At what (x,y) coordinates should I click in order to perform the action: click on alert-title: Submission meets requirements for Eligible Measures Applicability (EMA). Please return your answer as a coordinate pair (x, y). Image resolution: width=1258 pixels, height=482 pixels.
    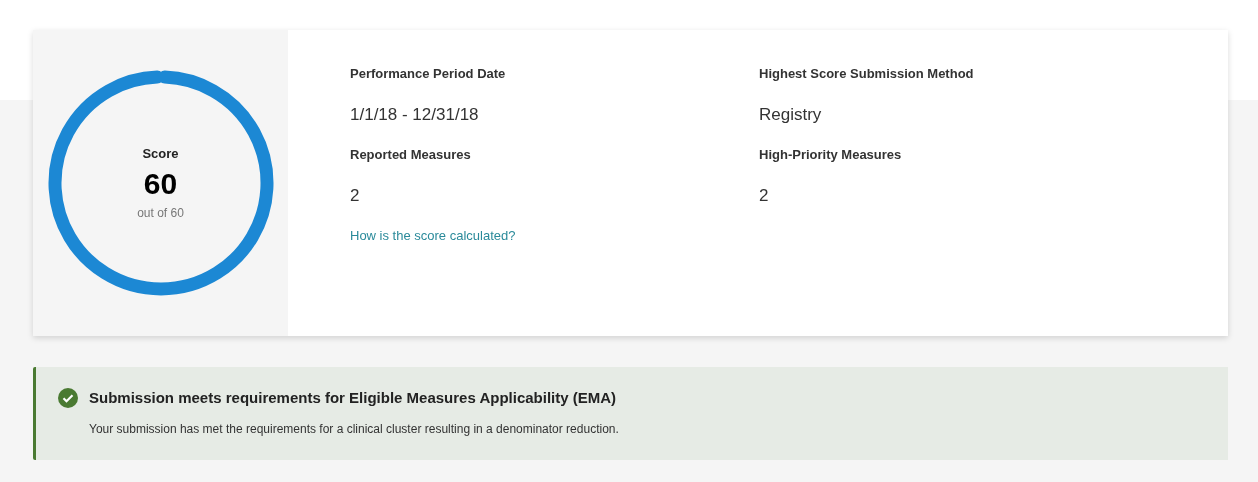
    Looking at the image, I should click on (353, 398).